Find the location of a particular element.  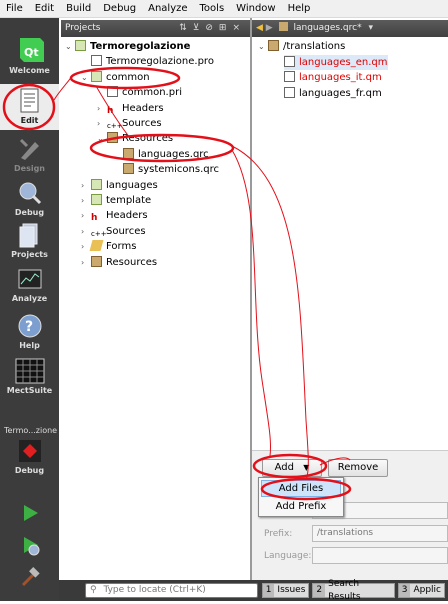

mode-welcome: Qt Welcome is located at coordinates (29, 59).